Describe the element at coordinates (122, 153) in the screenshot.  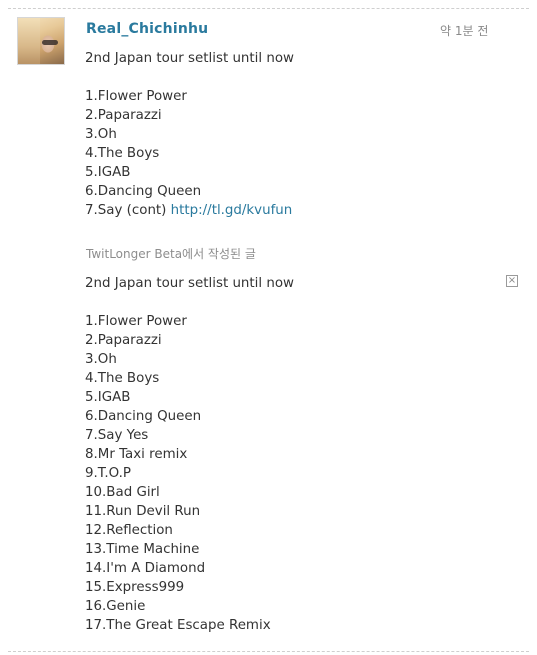
I see `tweet-line: 4.The Boys` at that location.